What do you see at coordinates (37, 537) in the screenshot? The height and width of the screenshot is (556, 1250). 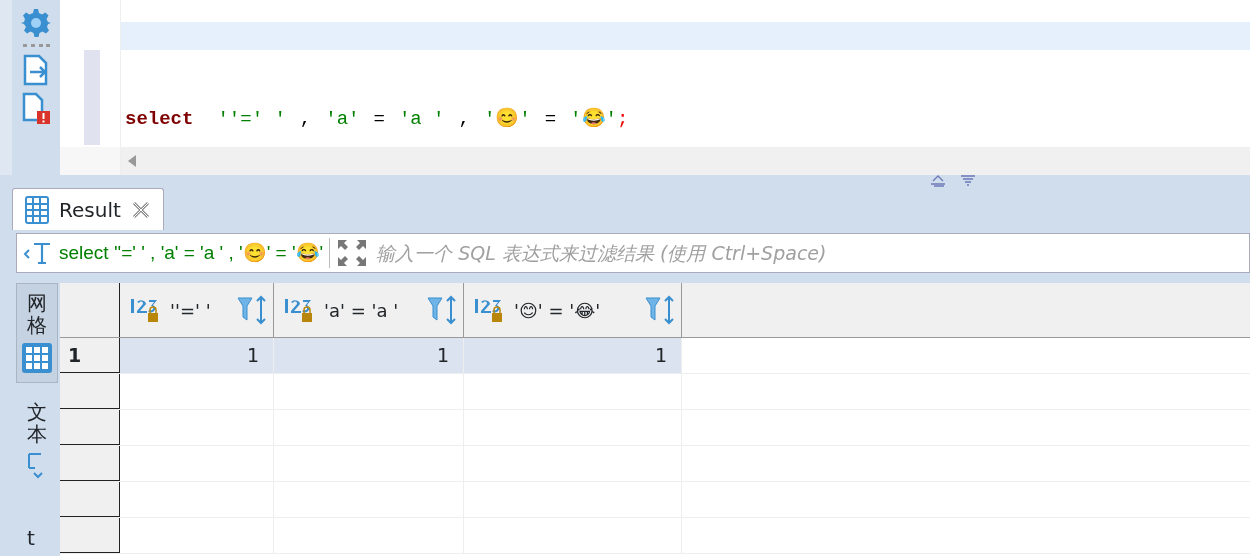 I see `view-tab: t` at bounding box center [37, 537].